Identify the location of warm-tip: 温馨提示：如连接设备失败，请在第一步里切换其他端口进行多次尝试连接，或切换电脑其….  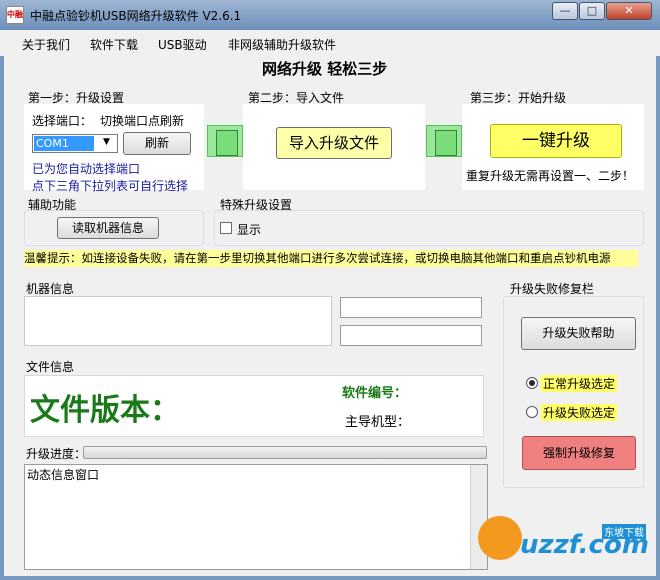
(331, 258).